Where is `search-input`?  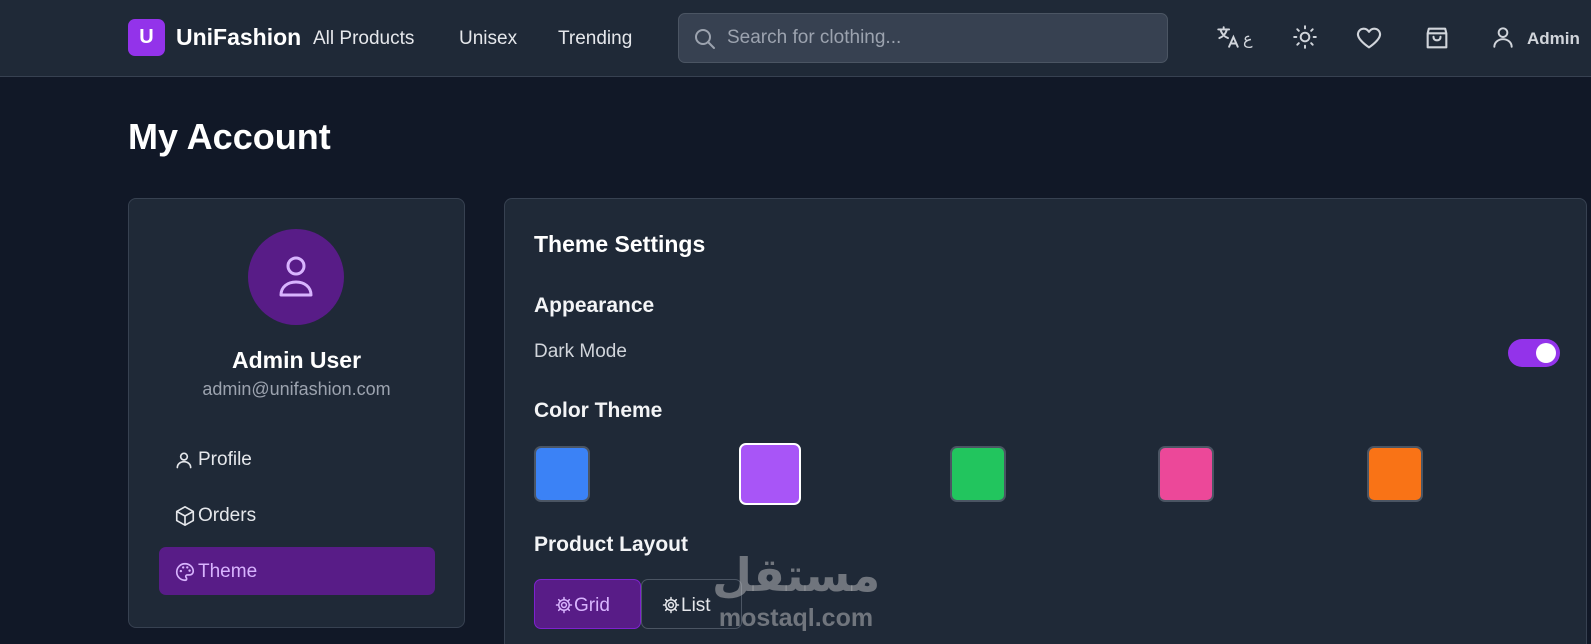 search-input is located at coordinates (937, 38).